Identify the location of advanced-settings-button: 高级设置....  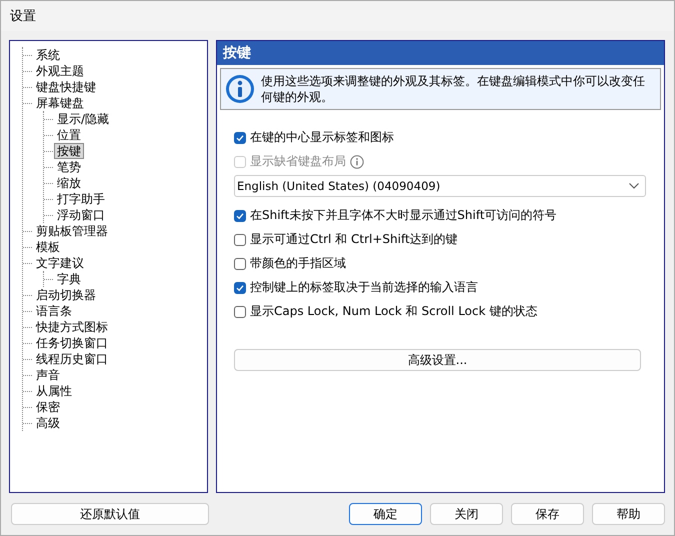
(437, 360).